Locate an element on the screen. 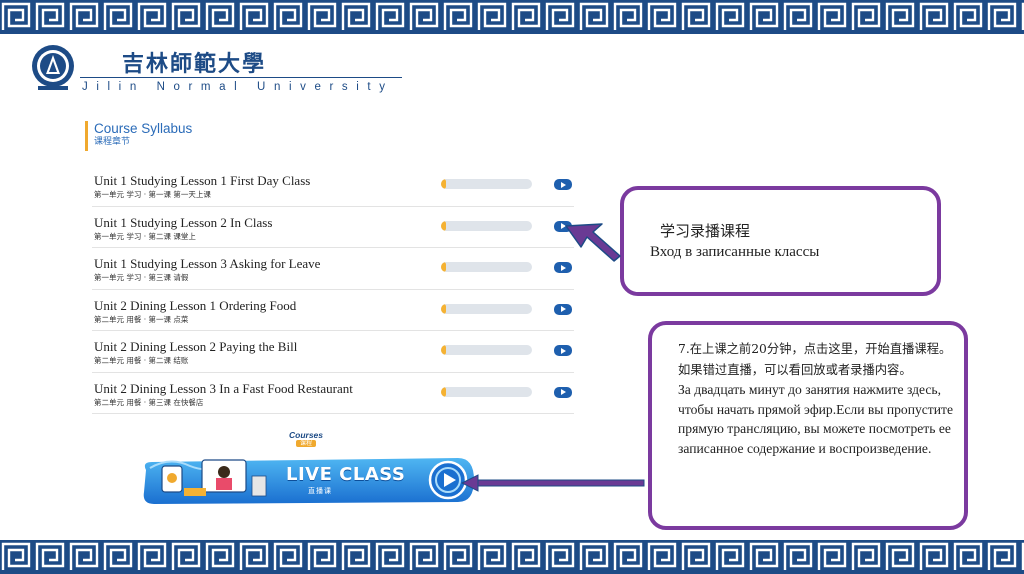  syllabus-title: Course Syllabus is located at coordinates (143, 128).